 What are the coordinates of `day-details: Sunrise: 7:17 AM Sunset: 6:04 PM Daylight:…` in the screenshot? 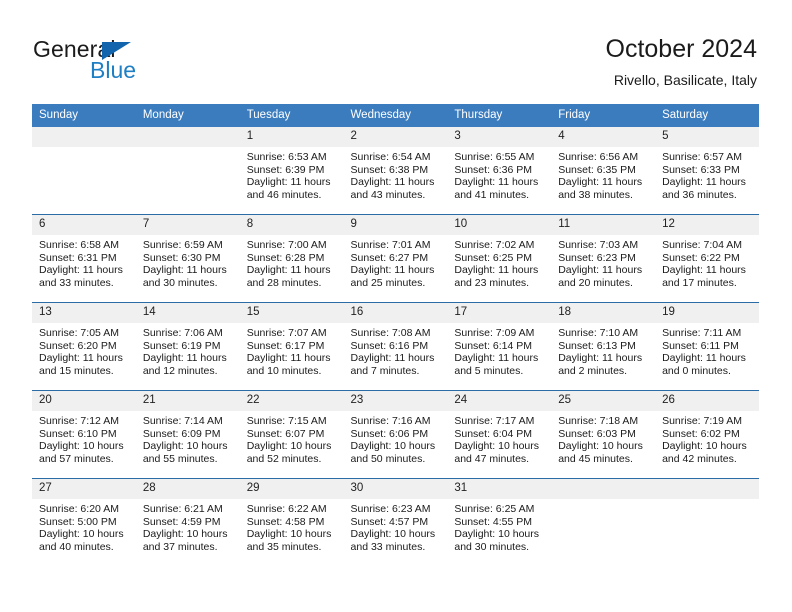 It's located at (499, 438).